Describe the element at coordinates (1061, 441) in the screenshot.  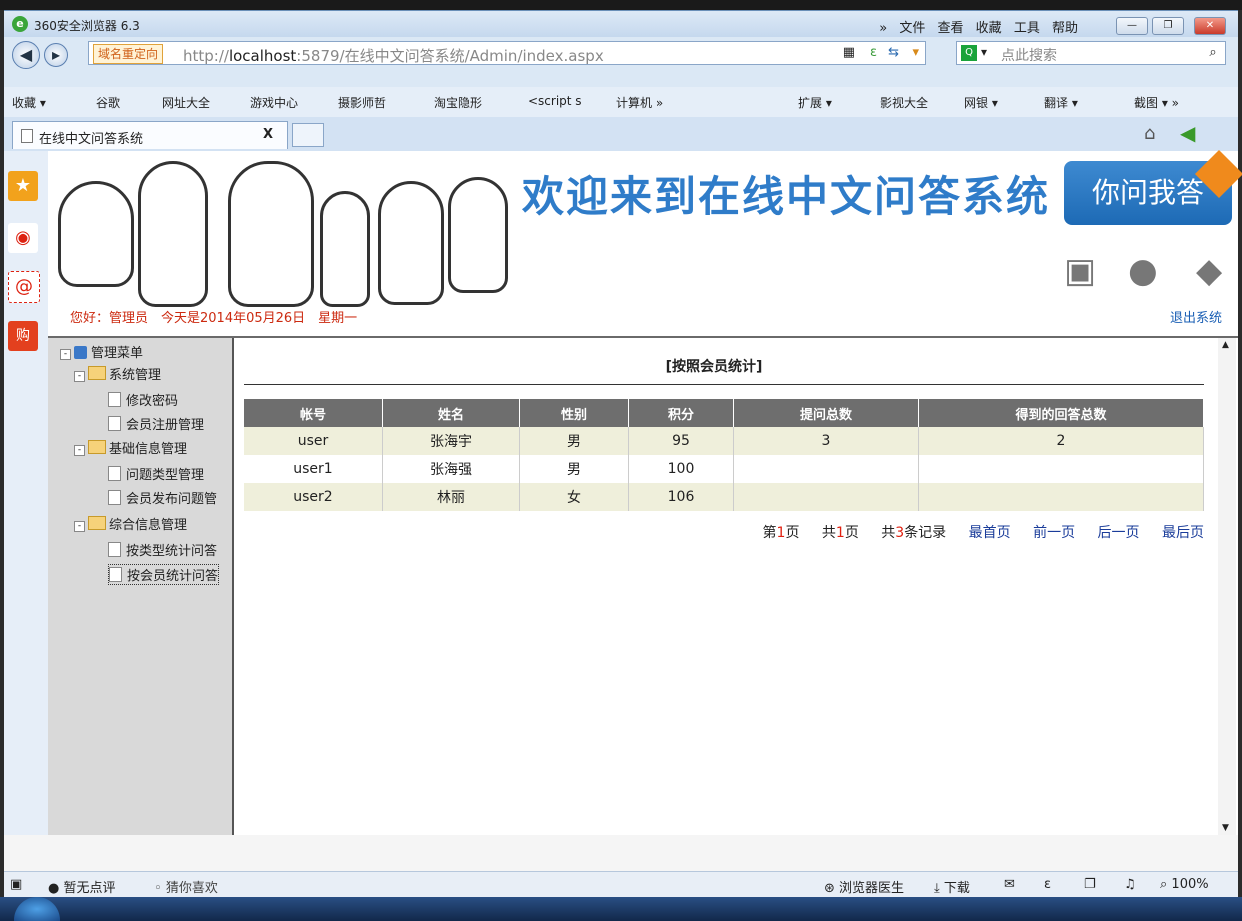
I see `cell-answer-count: 2` at that location.